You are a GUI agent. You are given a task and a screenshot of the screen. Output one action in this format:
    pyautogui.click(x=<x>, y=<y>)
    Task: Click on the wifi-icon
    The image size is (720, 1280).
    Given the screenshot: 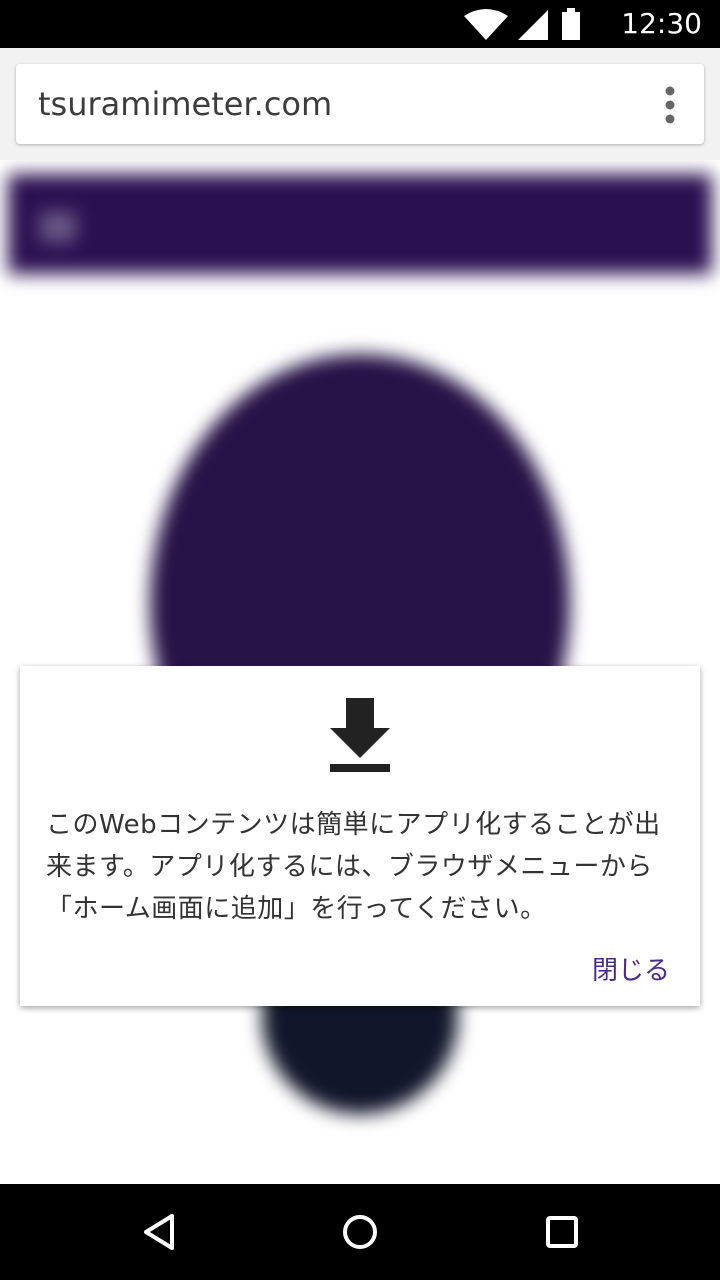 What is the action you would take?
    pyautogui.click(x=486, y=24)
    